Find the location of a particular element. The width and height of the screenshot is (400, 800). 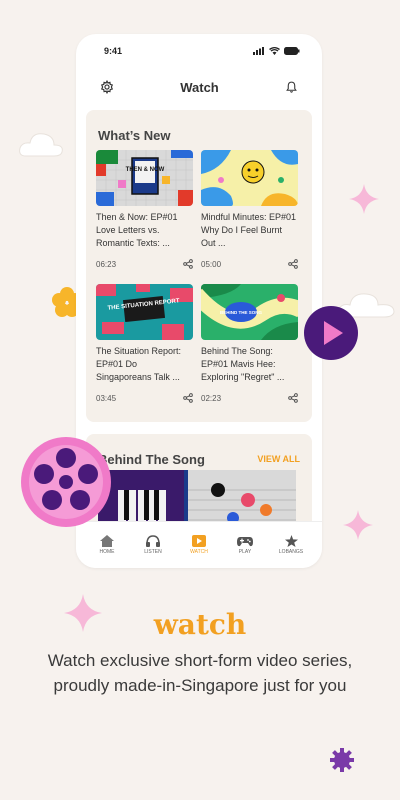

video-duration: 02:23 is located at coordinates (211, 398).